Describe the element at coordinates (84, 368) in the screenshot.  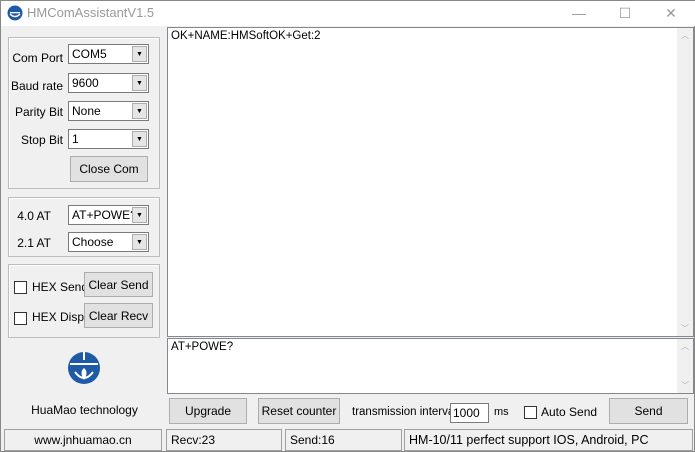
I see `huamao-logo-icon` at that location.